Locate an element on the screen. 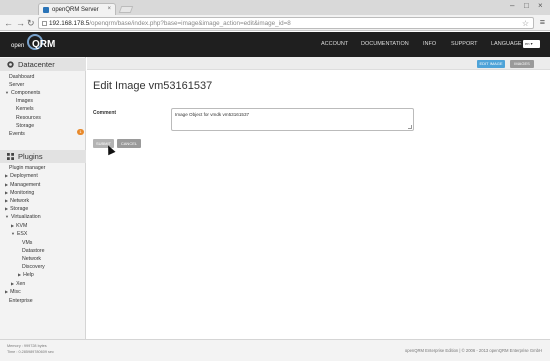  sidebar-item-xen: ▶ Xen is located at coordinates (18, 284).